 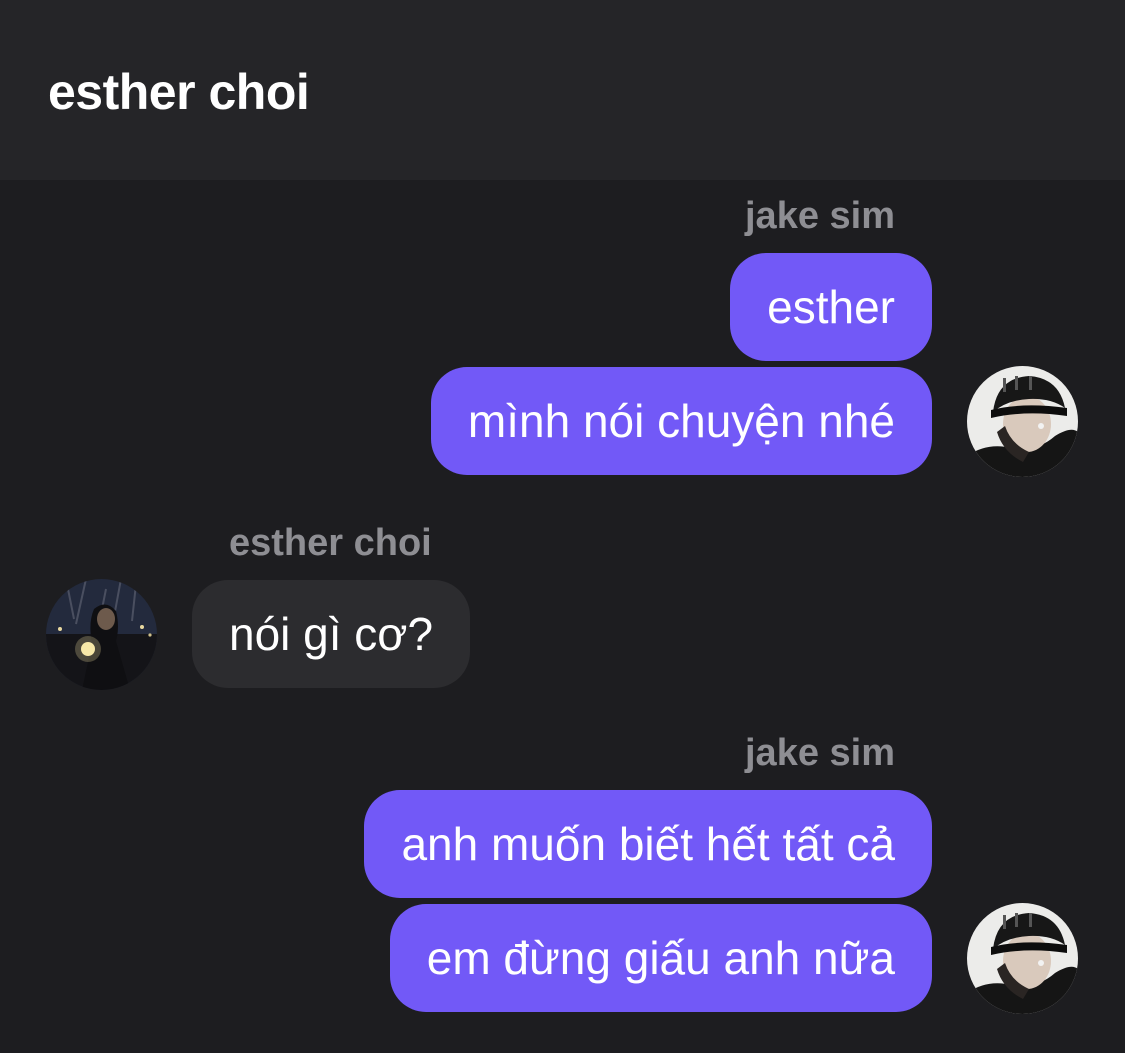 What do you see at coordinates (660, 958) in the screenshot?
I see `message-bubble-outgoing: em đừng giấu anh nữa` at bounding box center [660, 958].